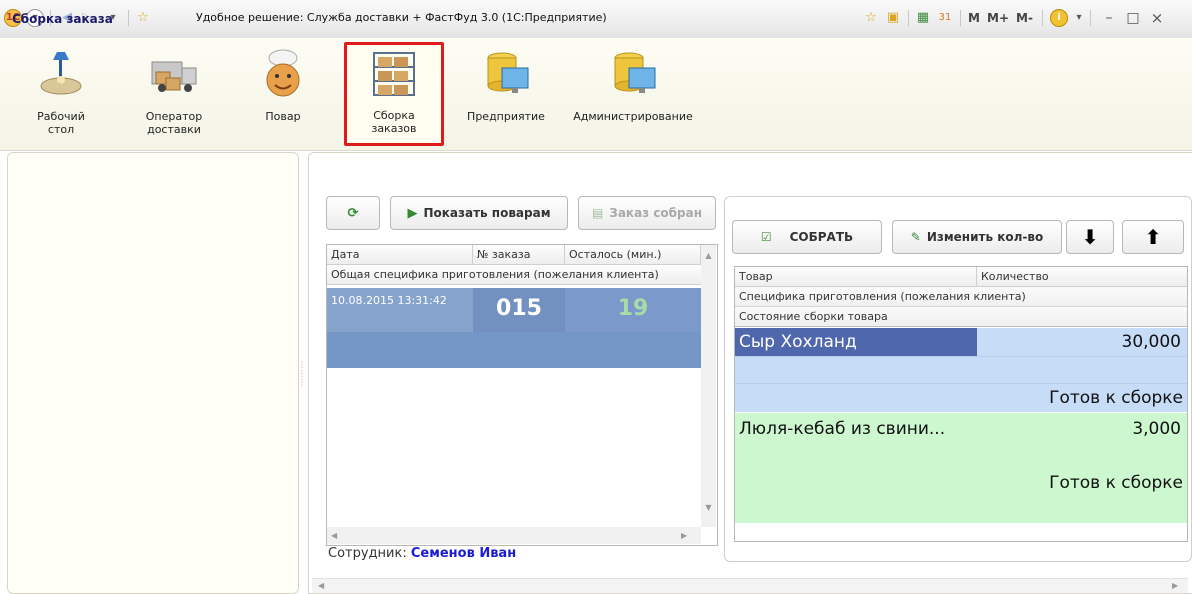 The width and height of the screenshot is (1192, 594). What do you see at coordinates (174, 129) in the screenshot?
I see `section-label-line2: доставки` at bounding box center [174, 129].